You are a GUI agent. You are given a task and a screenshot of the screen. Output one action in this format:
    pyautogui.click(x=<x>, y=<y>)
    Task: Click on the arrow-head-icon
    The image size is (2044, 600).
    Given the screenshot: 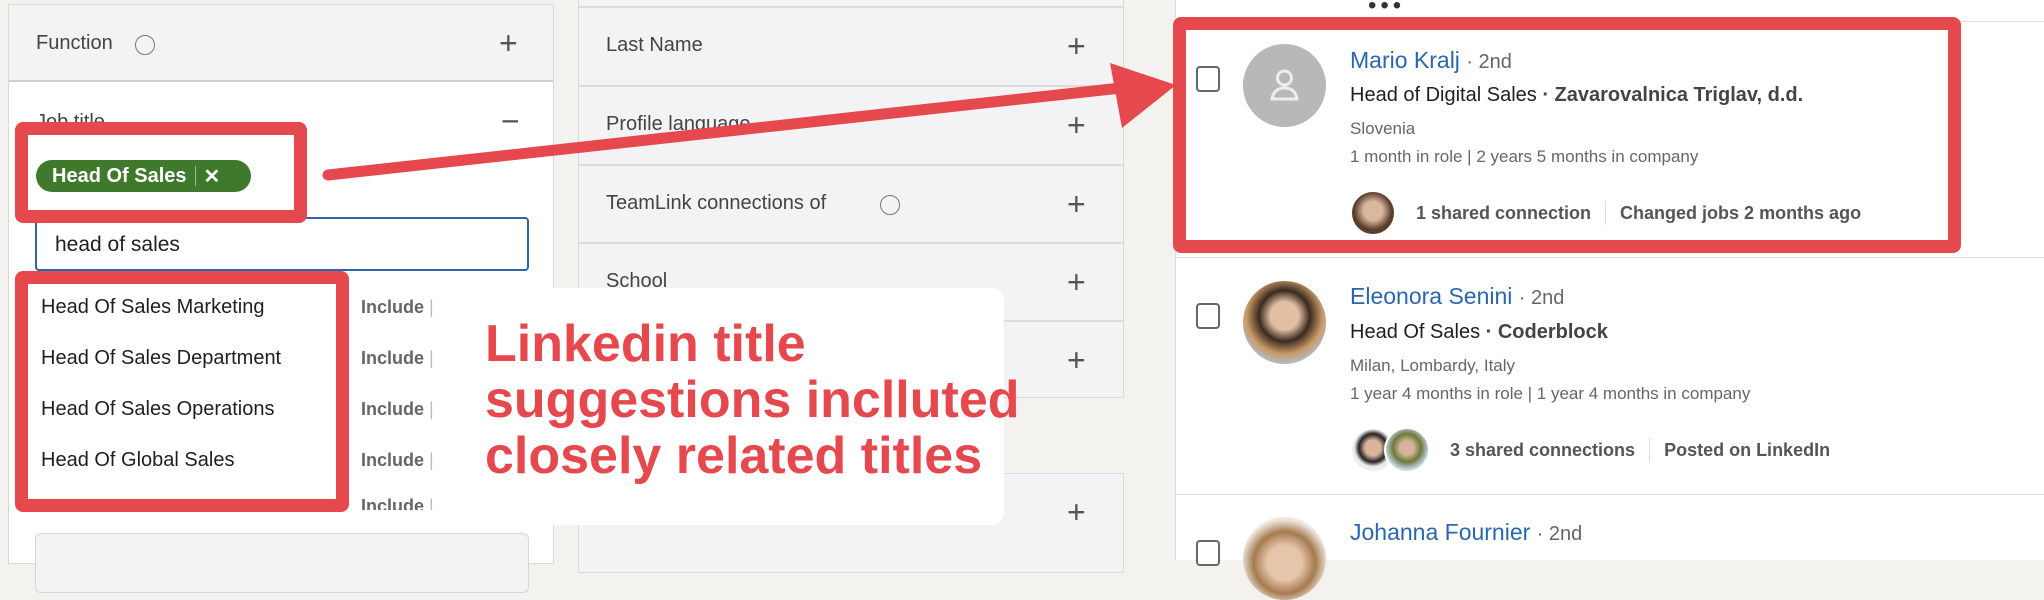 What is the action you would take?
    pyautogui.click(x=1143, y=95)
    